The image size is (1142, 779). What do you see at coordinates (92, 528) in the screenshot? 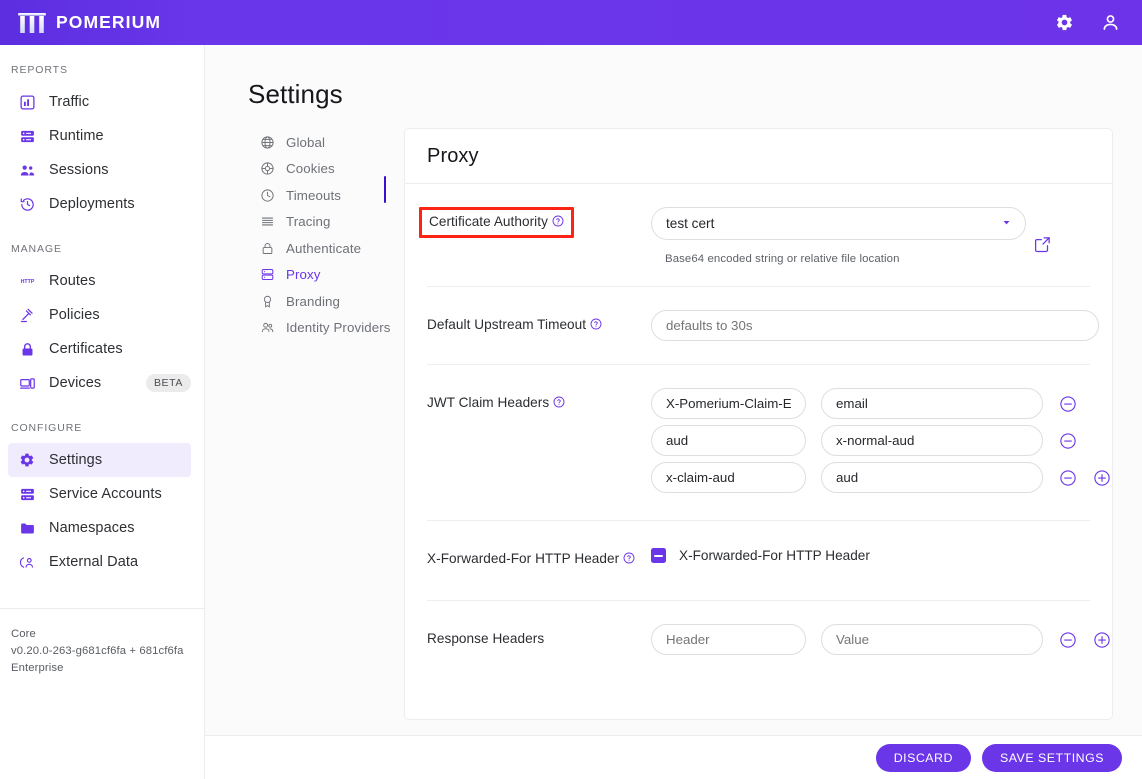
I see `sidebar-item-label: Namespaces` at bounding box center [92, 528].